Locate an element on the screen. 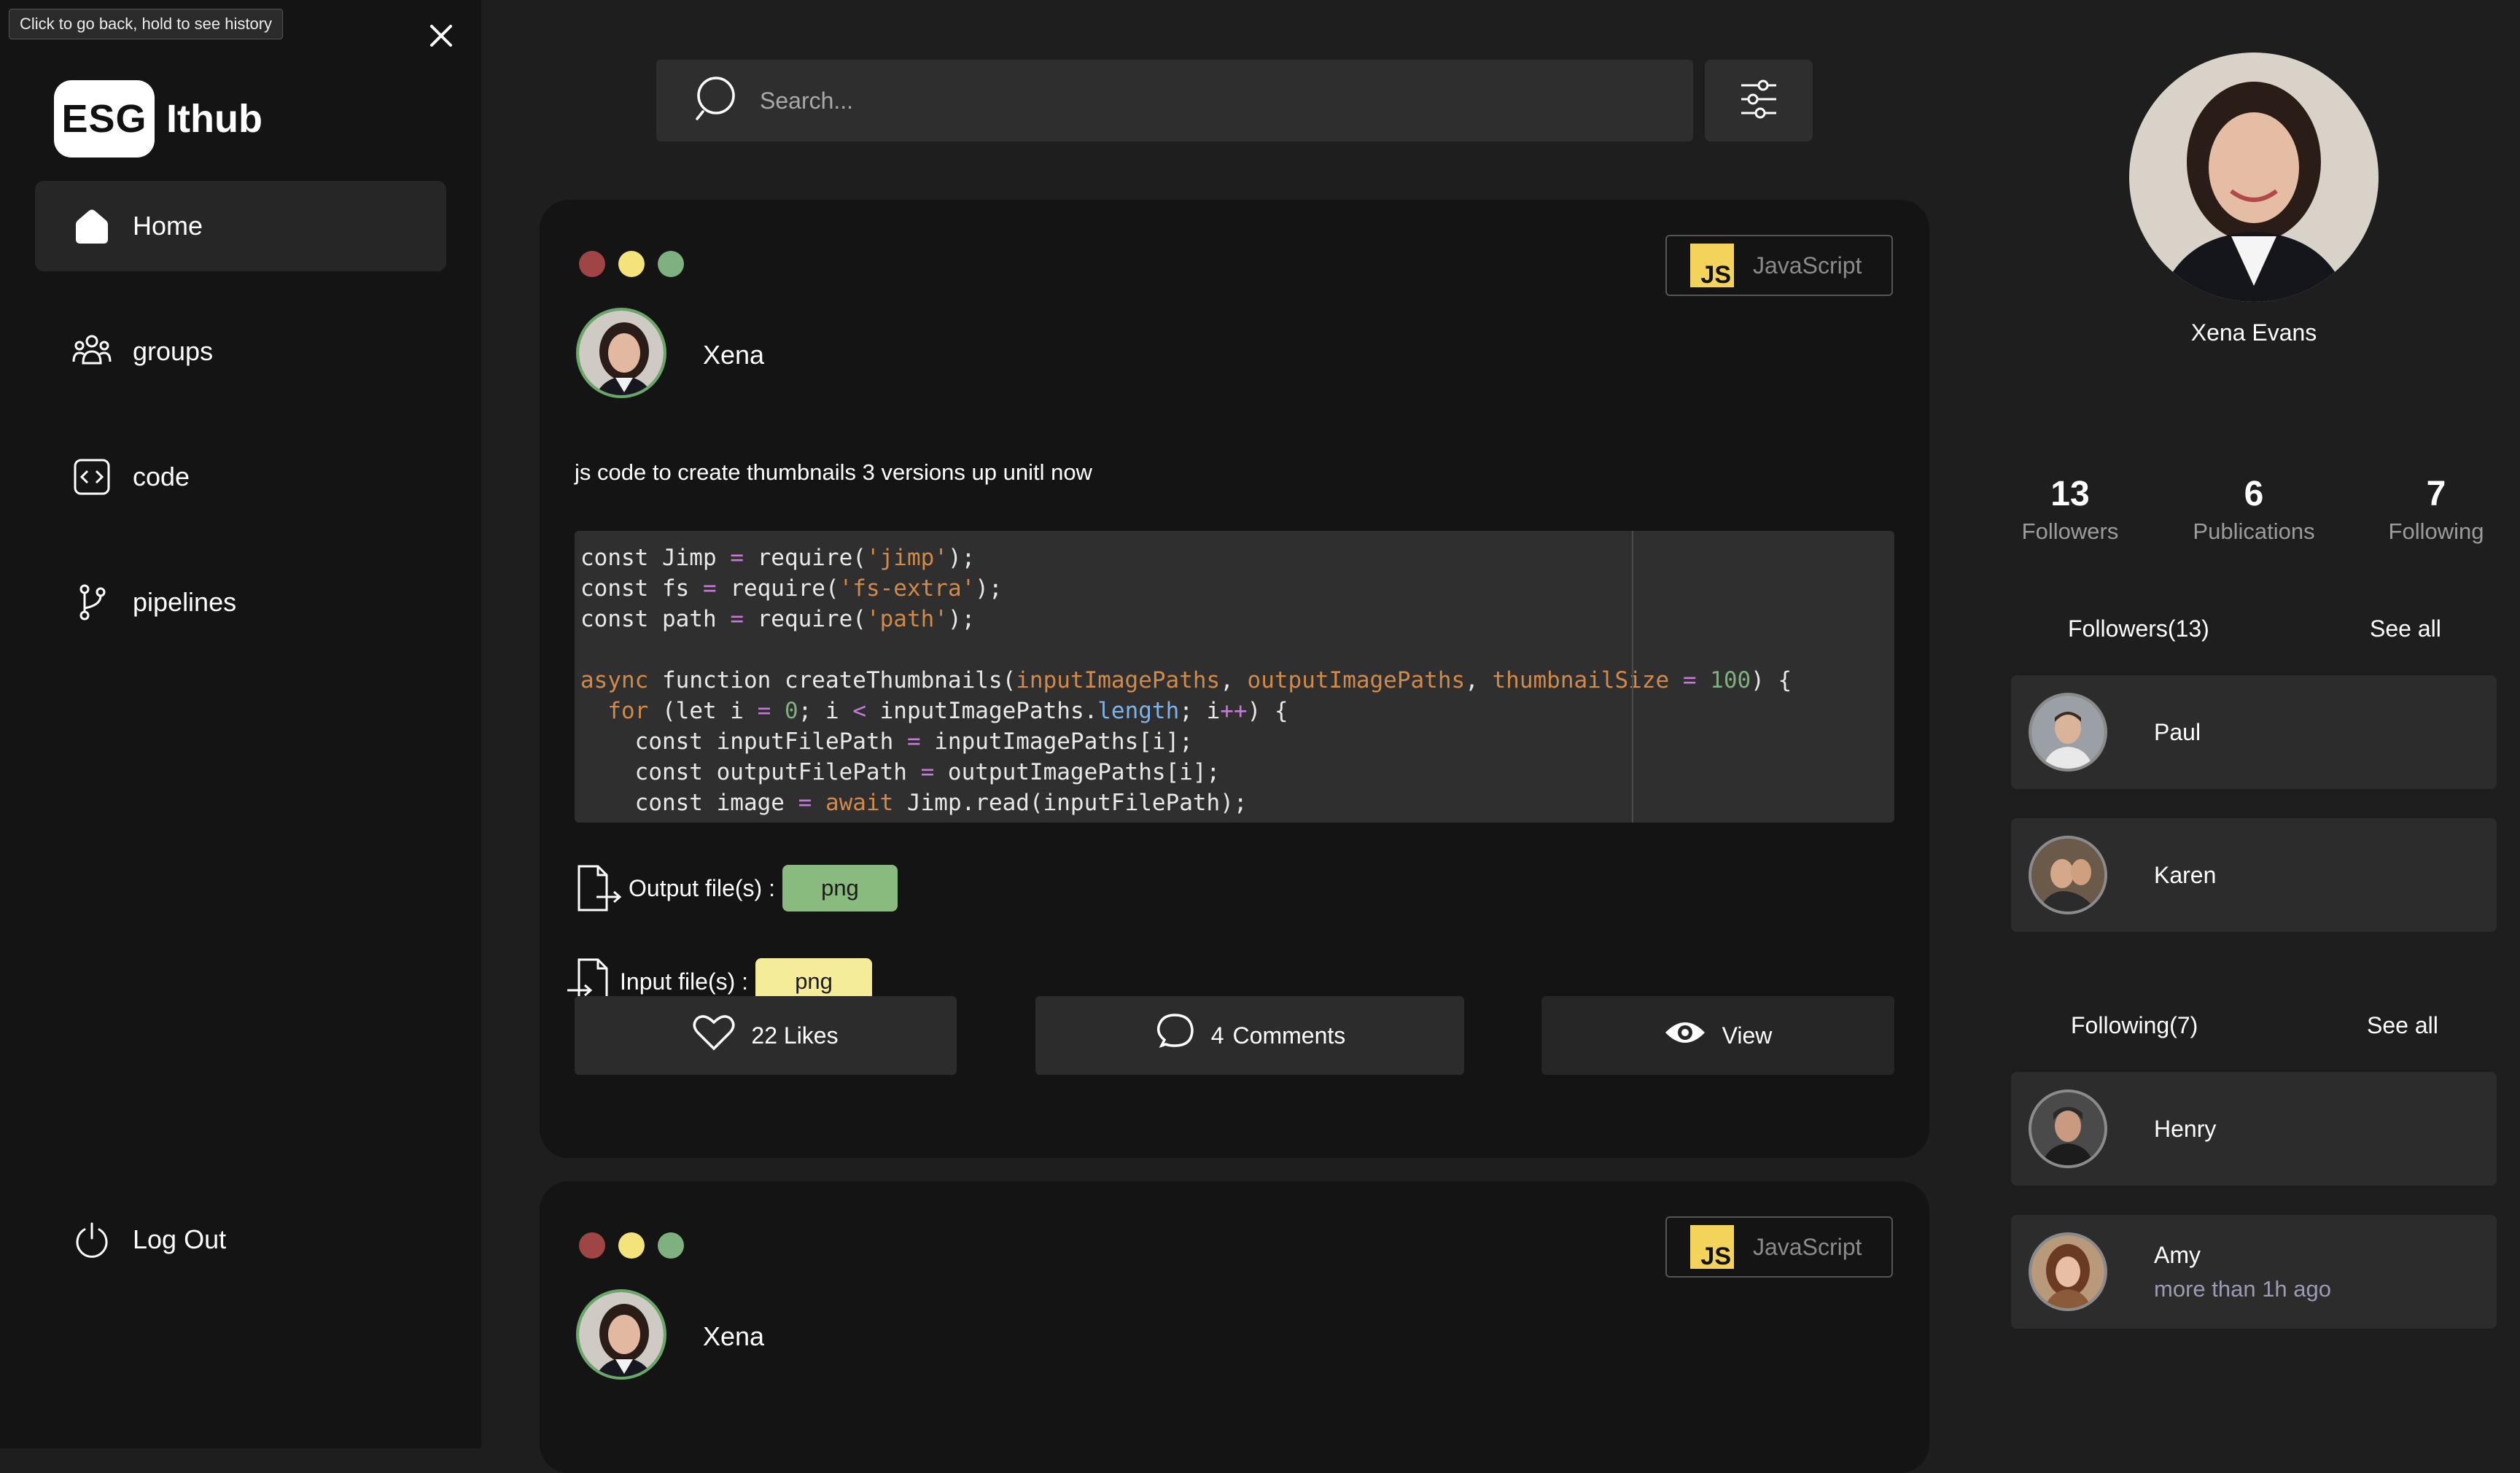  code-line: const fs = require('fs-extra'); is located at coordinates (791, 588).